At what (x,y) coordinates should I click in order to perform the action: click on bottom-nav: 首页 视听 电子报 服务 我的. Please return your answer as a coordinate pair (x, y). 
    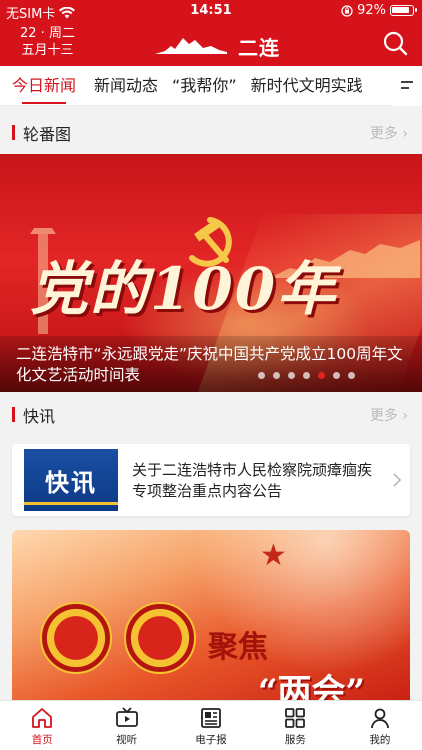
    Looking at the image, I should click on (211, 725).